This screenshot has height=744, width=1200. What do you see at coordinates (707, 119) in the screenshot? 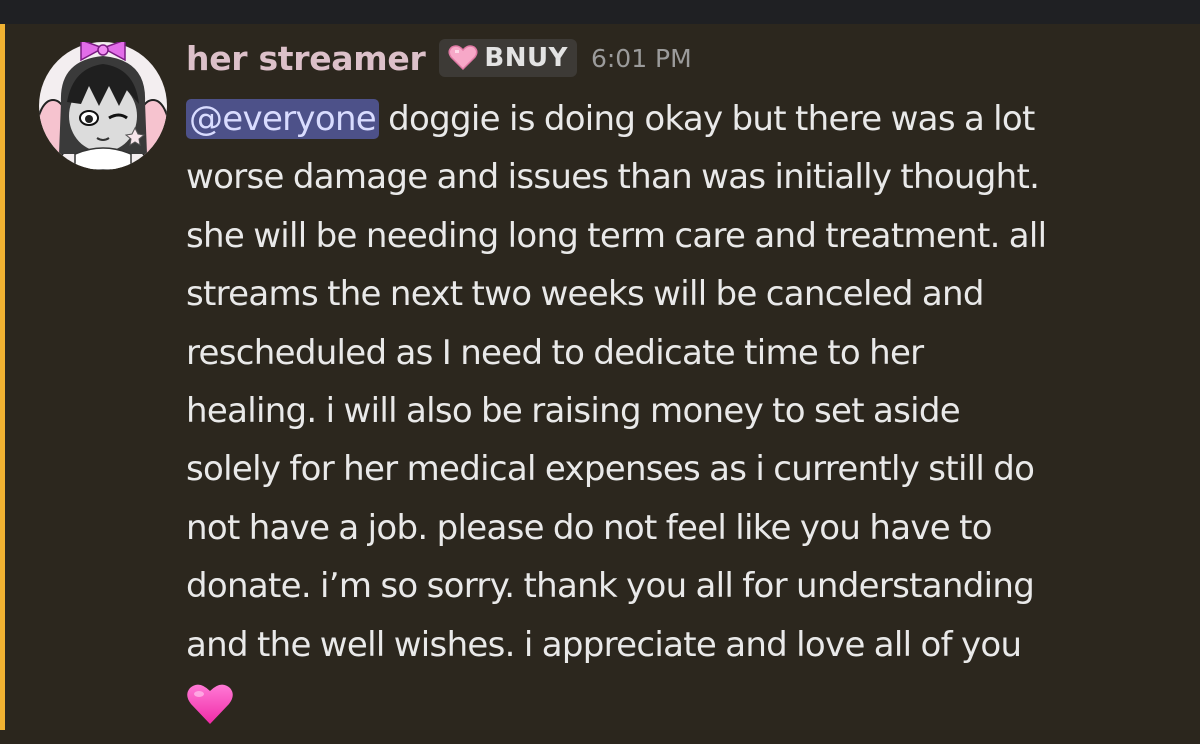
I see `message-line-text: doggie is doing okay but there was a lot` at bounding box center [707, 119].